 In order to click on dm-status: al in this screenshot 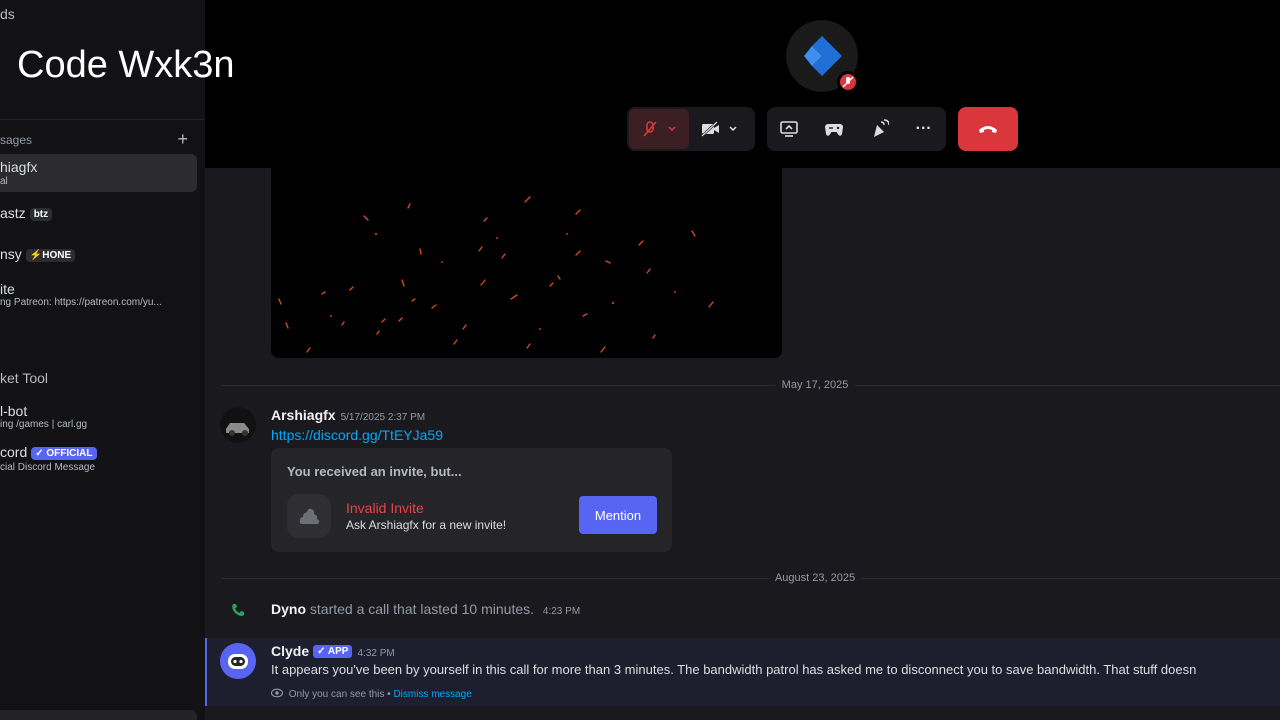, I will do `click(4, 181)`.